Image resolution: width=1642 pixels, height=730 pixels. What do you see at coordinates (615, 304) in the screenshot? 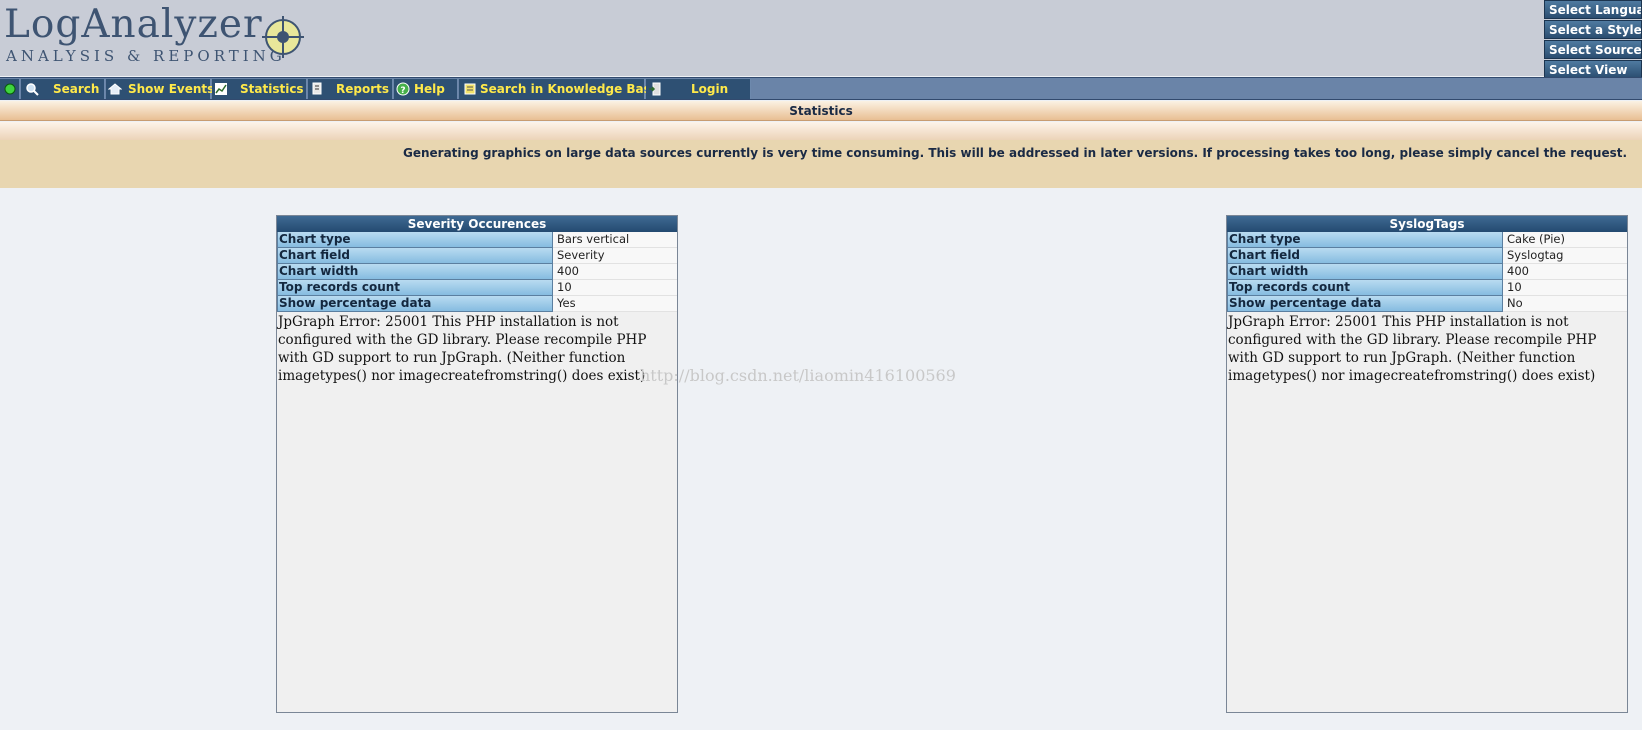
I see `prop-value: Yes` at bounding box center [615, 304].